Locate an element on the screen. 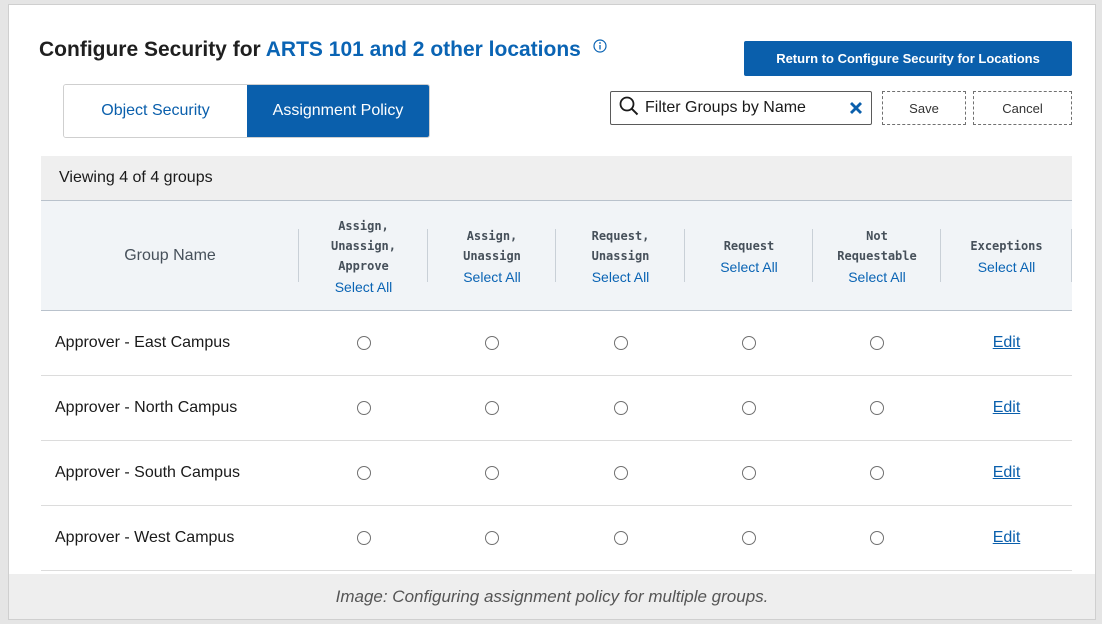 Image resolution: width=1102 pixels, height=624 pixels. col-assign-unassign: Assign, Unassign Select All is located at coordinates (492, 255).